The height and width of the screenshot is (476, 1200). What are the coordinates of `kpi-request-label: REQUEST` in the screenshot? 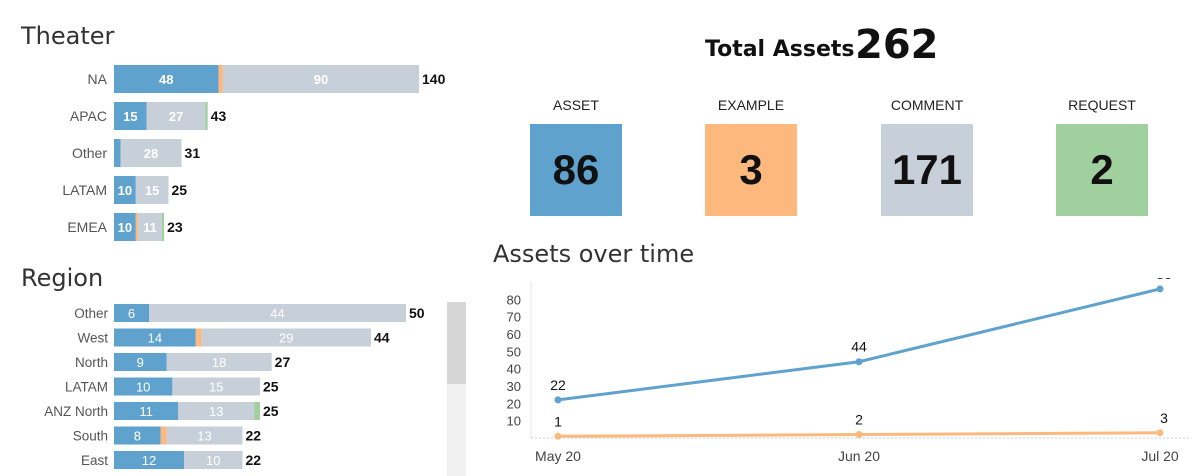 It's located at (1102, 105).